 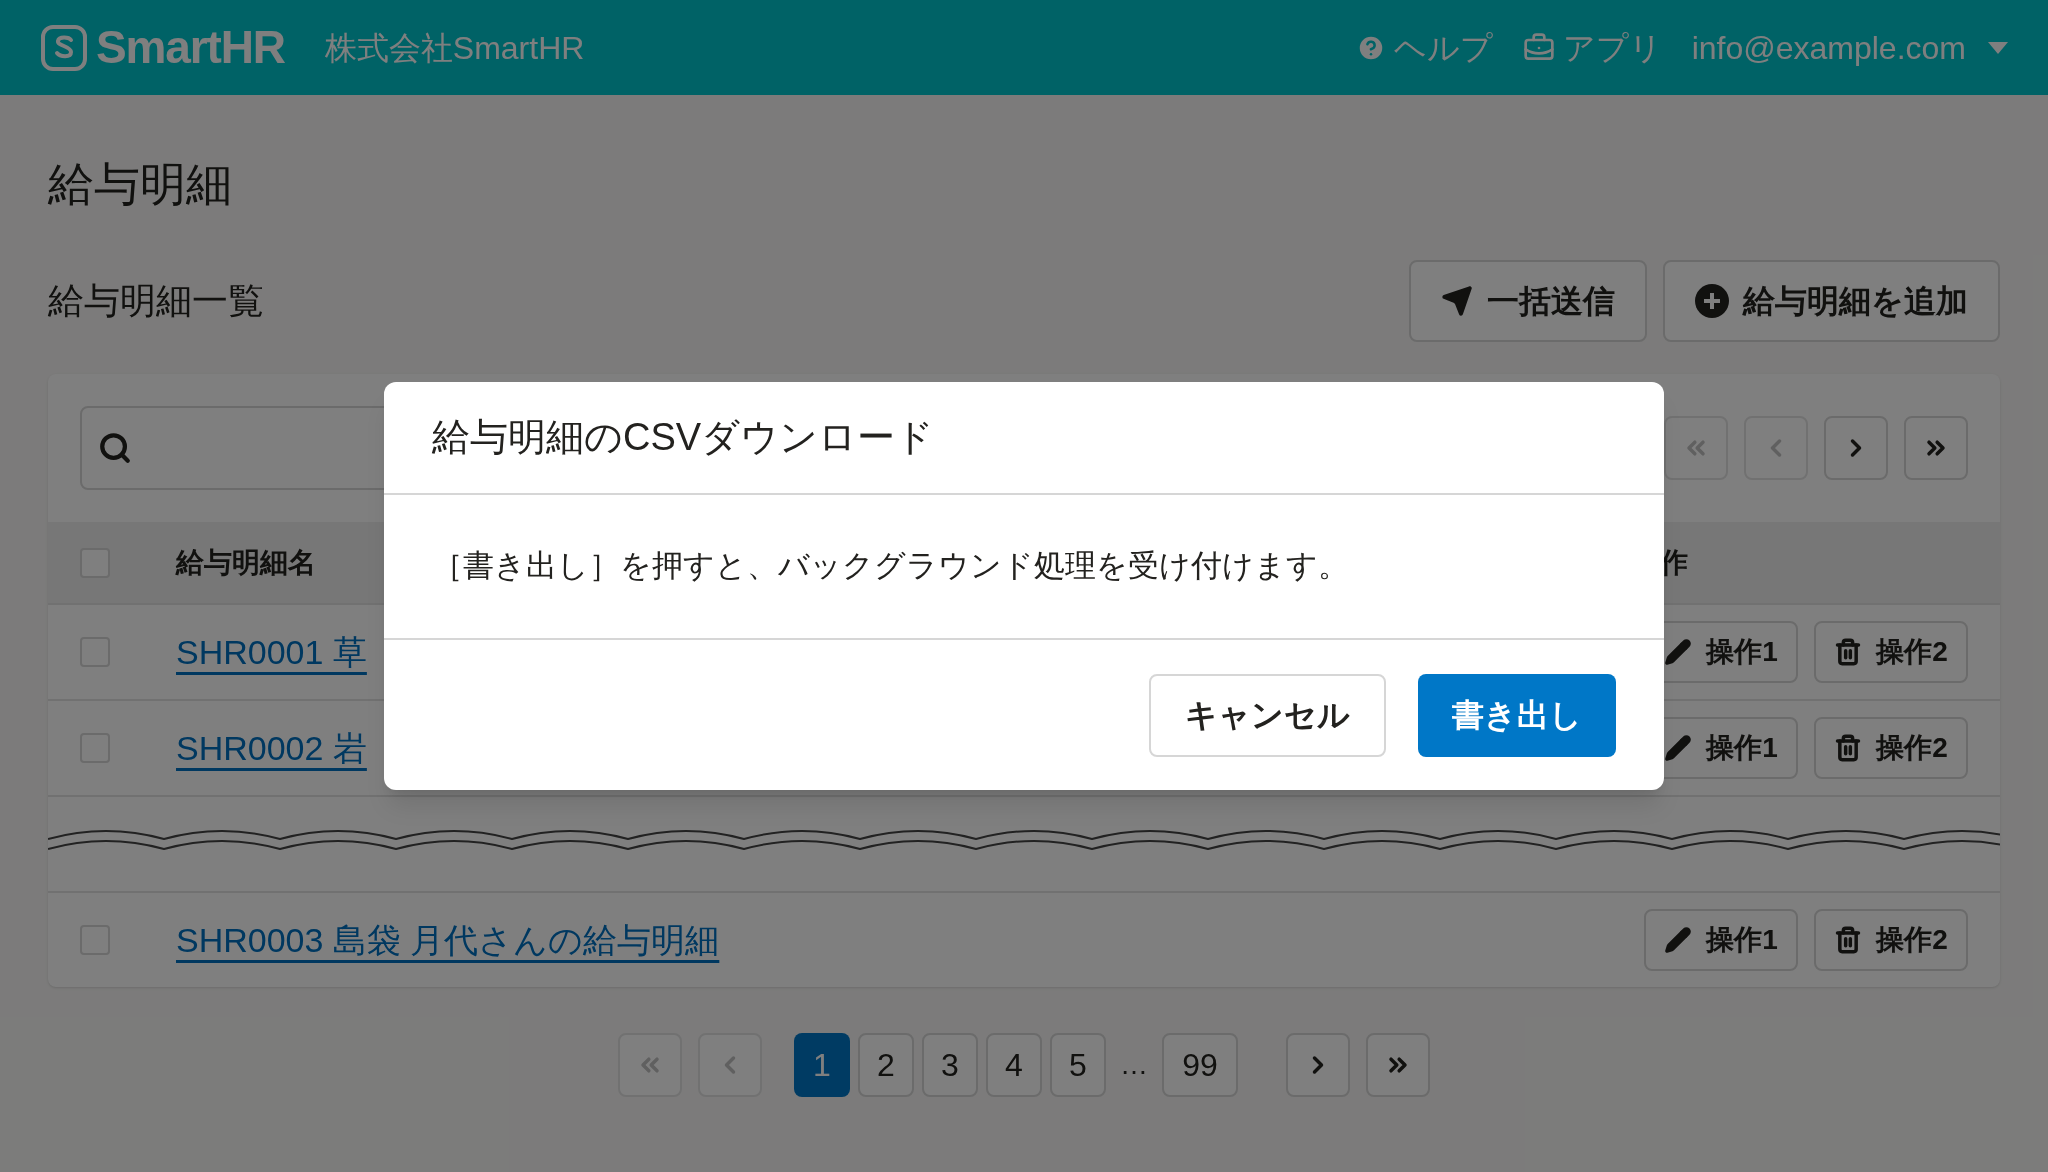 What do you see at coordinates (1998, 47) in the screenshot?
I see `caret-icon` at bounding box center [1998, 47].